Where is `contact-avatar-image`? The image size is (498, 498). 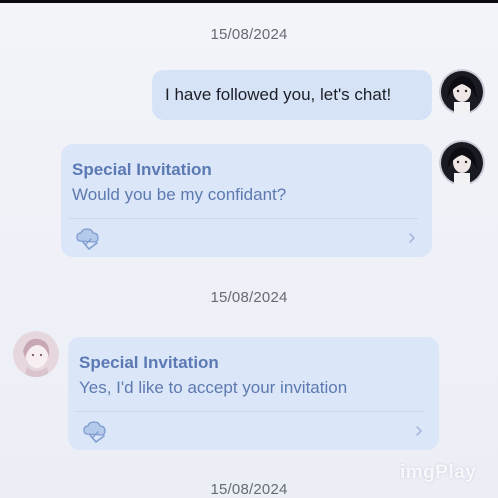
contact-avatar-image is located at coordinates (36, 354).